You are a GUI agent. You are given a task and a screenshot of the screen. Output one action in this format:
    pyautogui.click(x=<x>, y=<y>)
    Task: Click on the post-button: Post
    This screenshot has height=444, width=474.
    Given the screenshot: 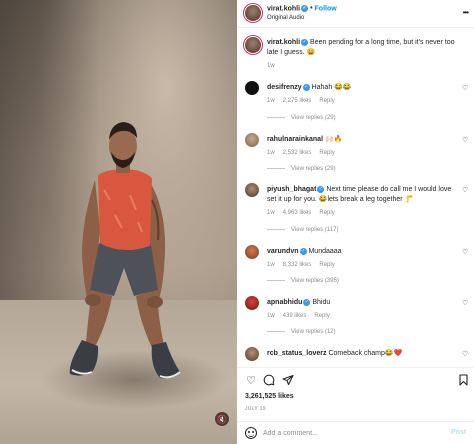 What is the action you would take?
    pyautogui.click(x=458, y=432)
    